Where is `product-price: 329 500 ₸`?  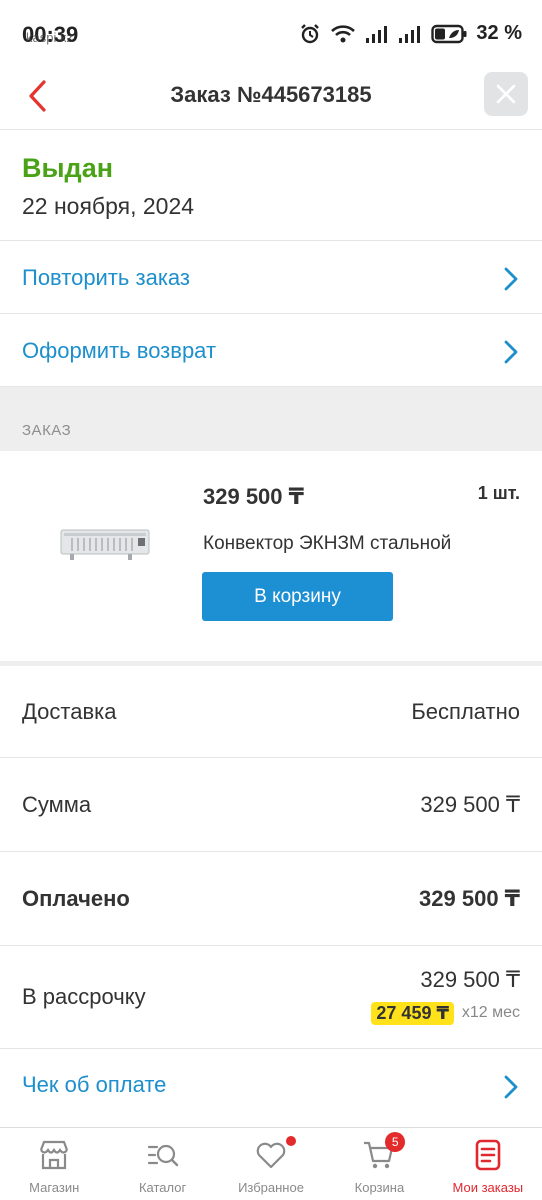
product-price: 329 500 ₸ is located at coordinates (253, 496).